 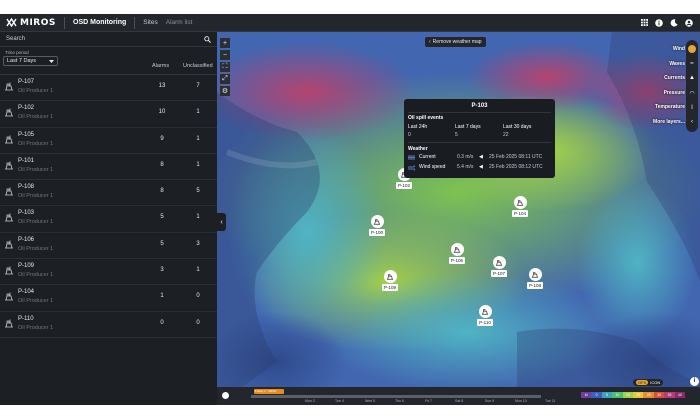 What do you see at coordinates (499, 266) in the screenshot?
I see `site-marker: P-107` at bounding box center [499, 266].